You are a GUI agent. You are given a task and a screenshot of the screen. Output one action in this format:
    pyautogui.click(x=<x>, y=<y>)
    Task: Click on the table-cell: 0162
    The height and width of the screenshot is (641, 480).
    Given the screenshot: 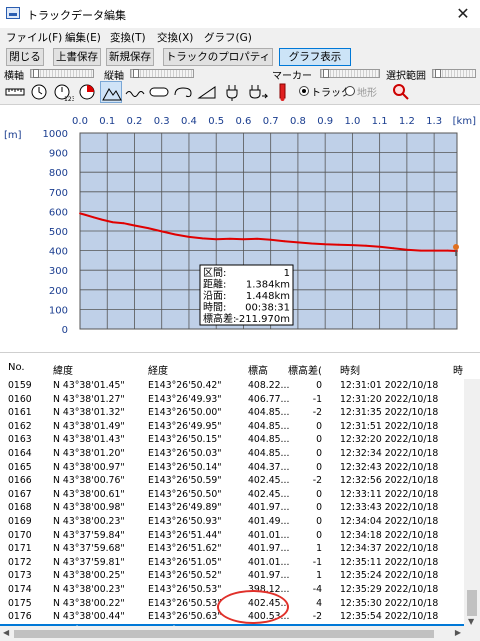 What is the action you would take?
    pyautogui.click(x=20, y=426)
    